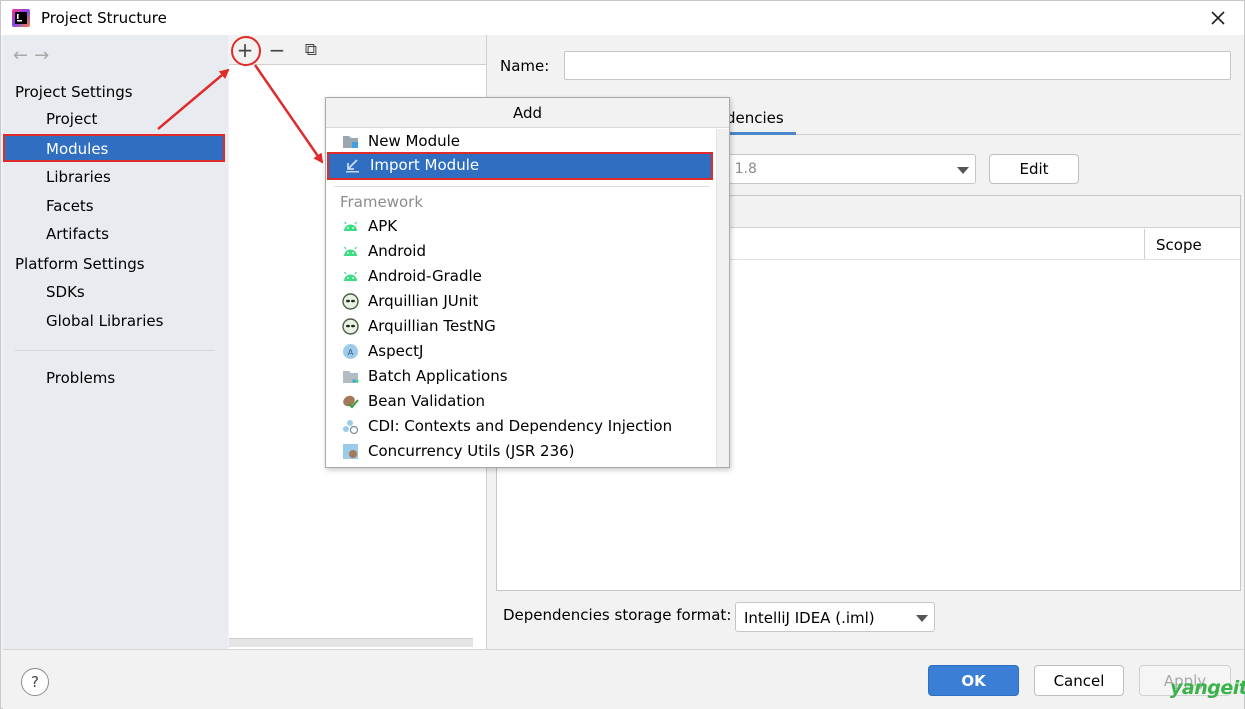  What do you see at coordinates (351, 642) in the screenshot?
I see `horizontal-scrollbar` at bounding box center [351, 642].